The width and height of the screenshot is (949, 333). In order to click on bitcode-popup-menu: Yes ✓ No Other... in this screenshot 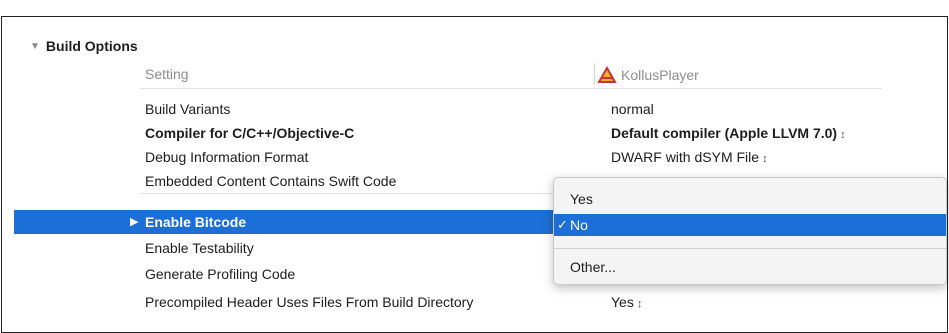, I will do `click(750, 231)`.